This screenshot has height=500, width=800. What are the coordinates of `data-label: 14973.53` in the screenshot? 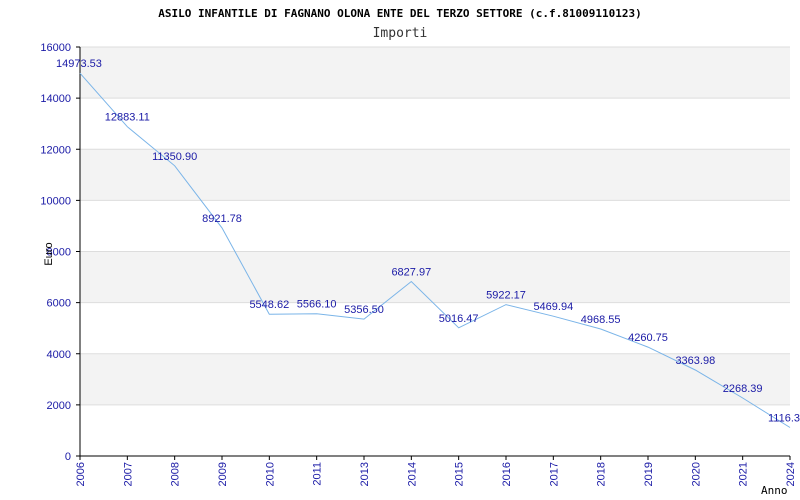 It's located at (79, 64).